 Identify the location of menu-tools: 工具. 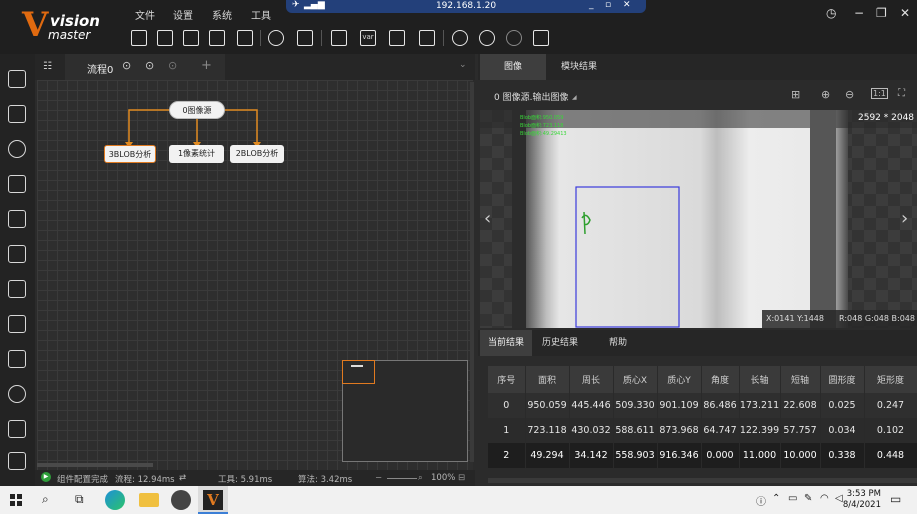
(261, 14).